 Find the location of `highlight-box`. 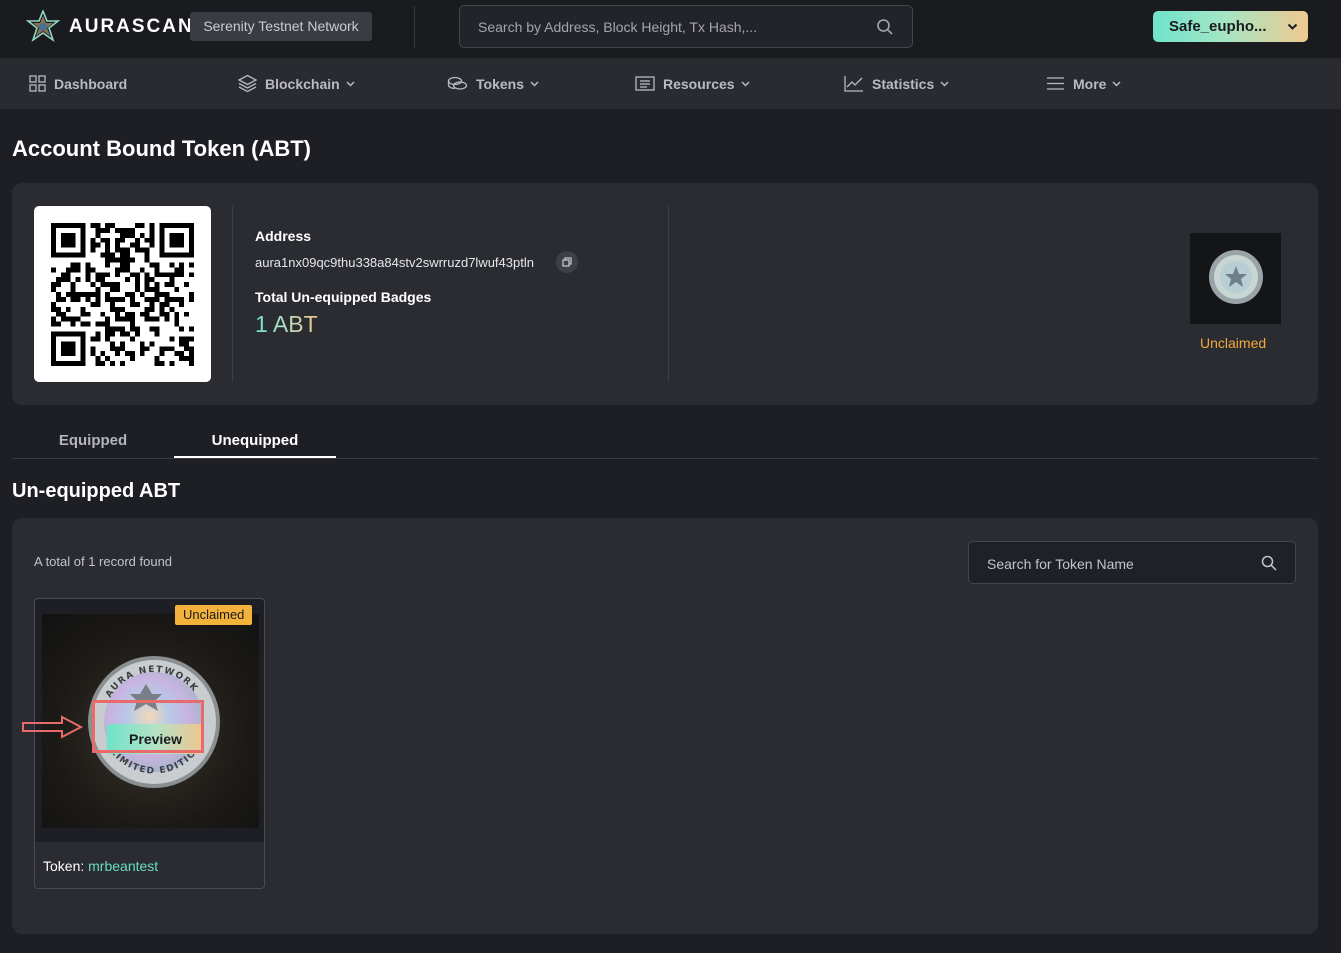

highlight-box is located at coordinates (148, 726).